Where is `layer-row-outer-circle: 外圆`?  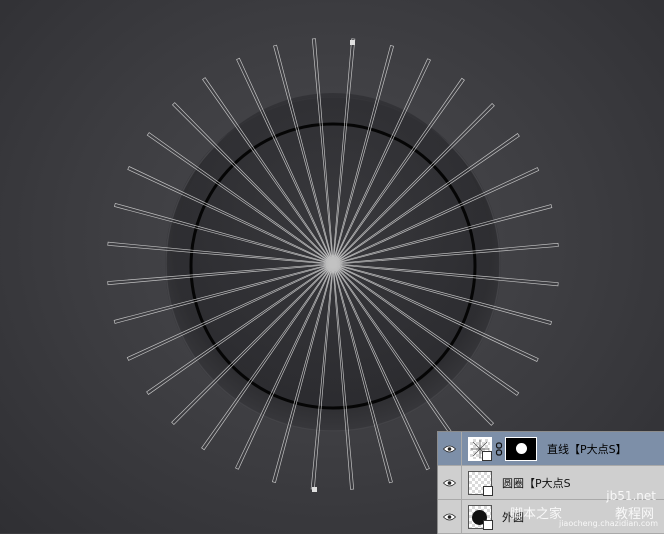 layer-row-outer-circle: 外圆 is located at coordinates (551, 517).